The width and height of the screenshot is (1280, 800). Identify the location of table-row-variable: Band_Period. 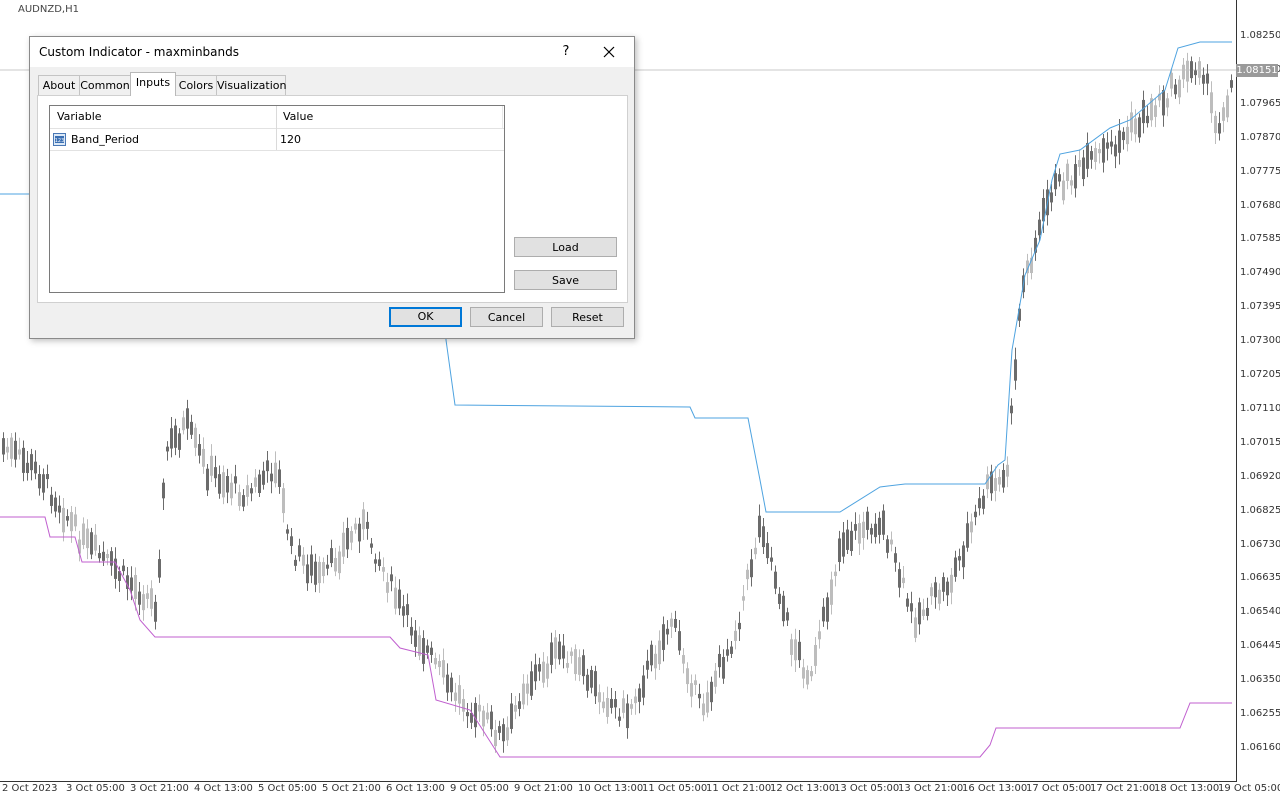
(105, 139).